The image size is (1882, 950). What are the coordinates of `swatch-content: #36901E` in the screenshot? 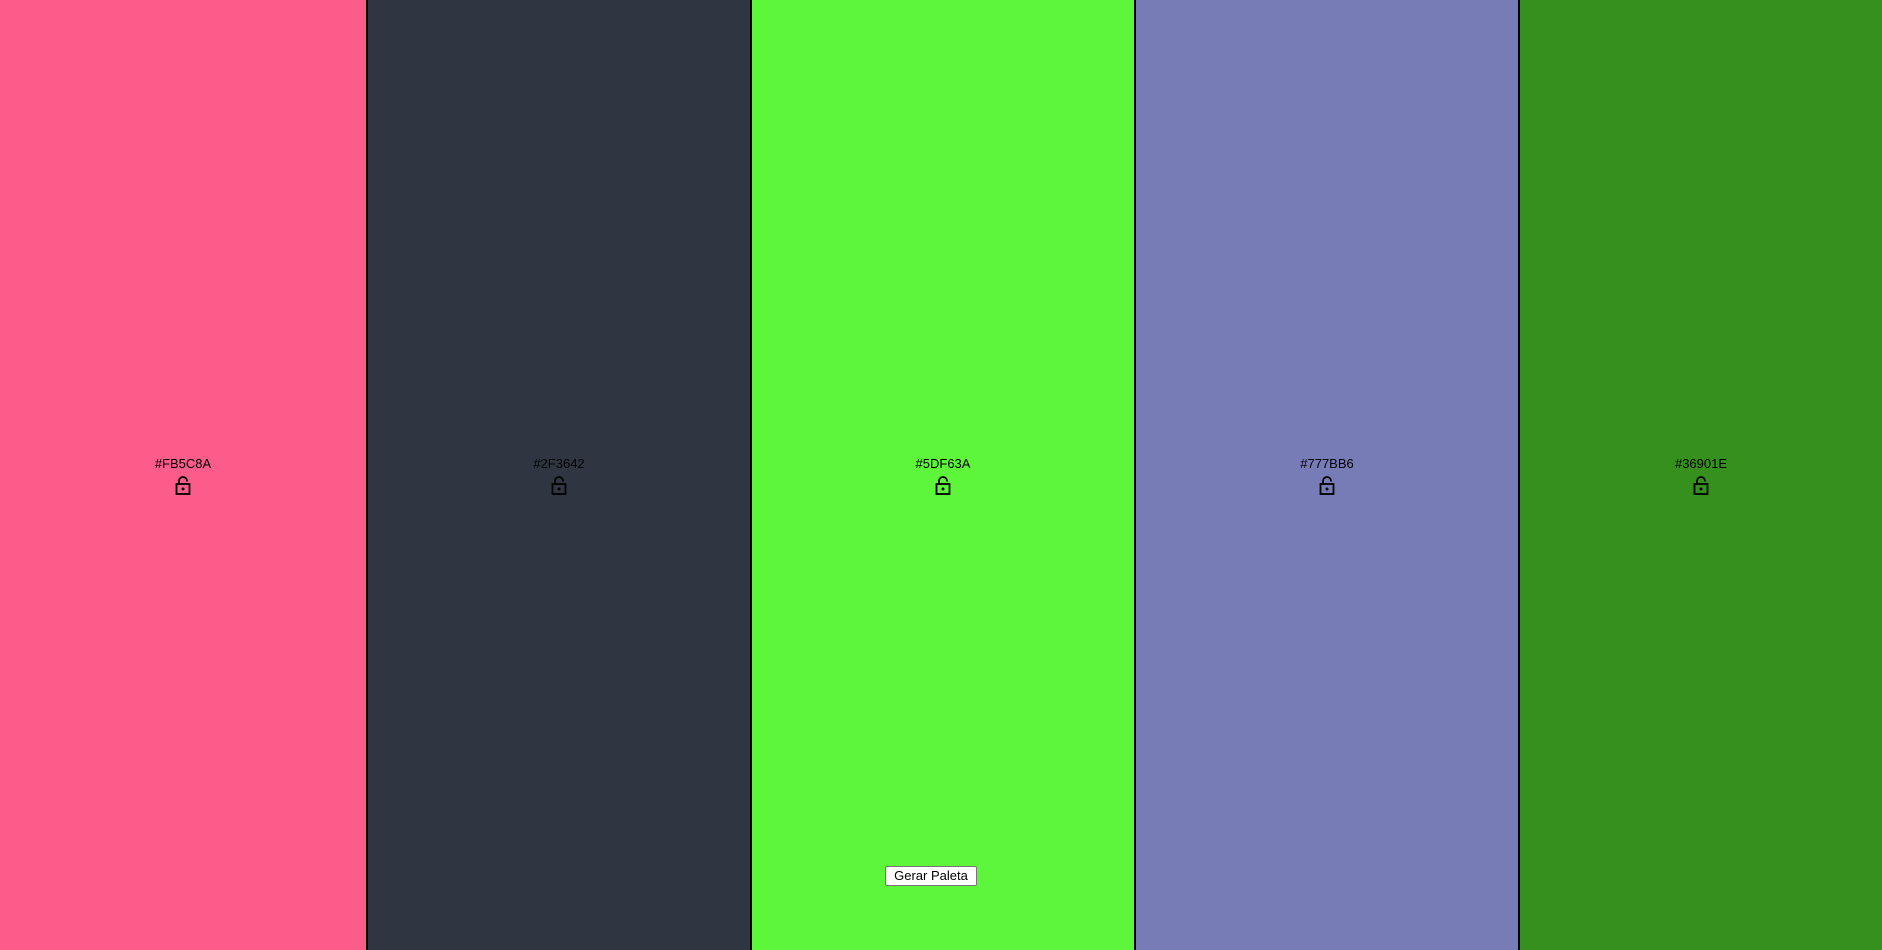 It's located at (1701, 476).